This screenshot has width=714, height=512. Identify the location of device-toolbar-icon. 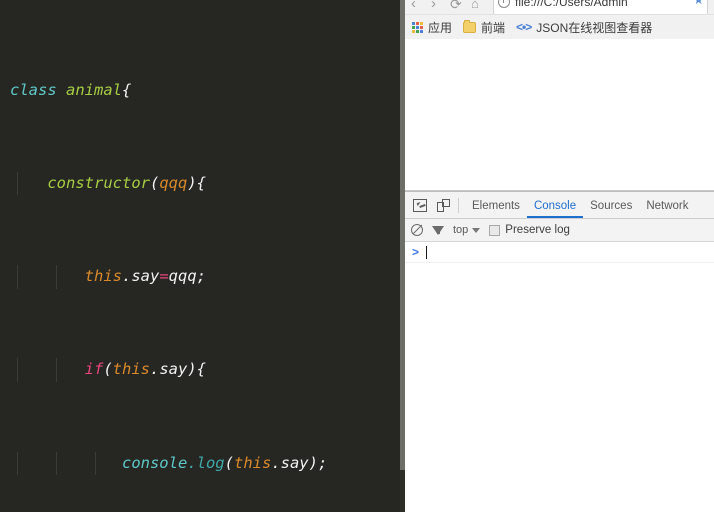
(443, 205).